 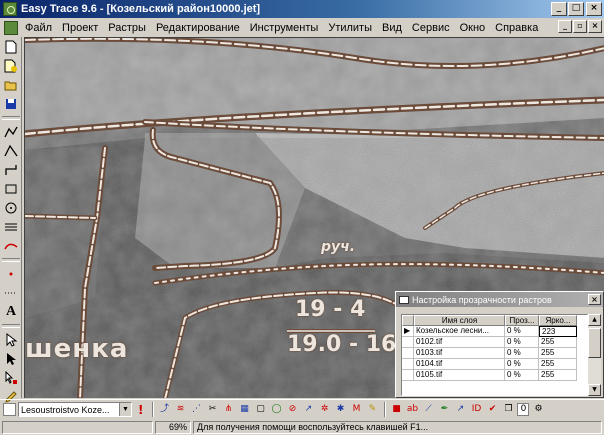 I want to click on layer-name-cell: 0105.tif, so click(x=459, y=375).